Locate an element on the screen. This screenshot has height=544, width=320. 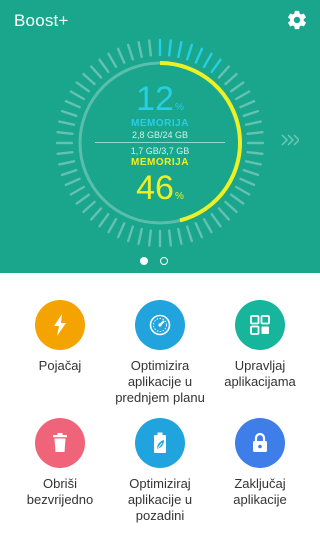
tile-lock-apps-label: Zaključaj aplikacije is located at coordinates (260, 492).